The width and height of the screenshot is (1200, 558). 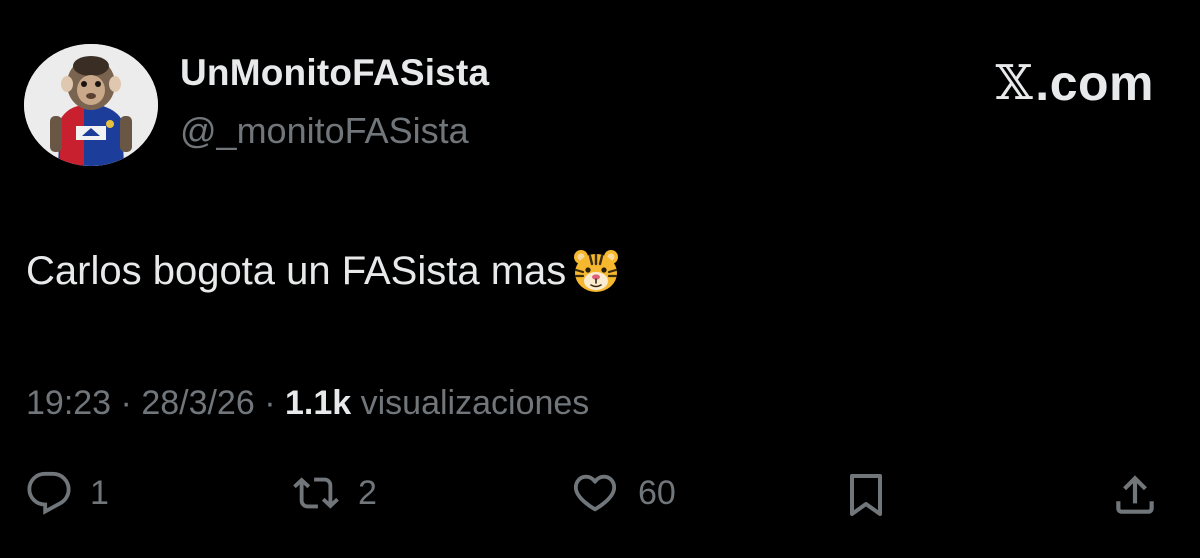 What do you see at coordinates (1014, 83) in the screenshot?
I see `x-logo-icon: 𝕏` at bounding box center [1014, 83].